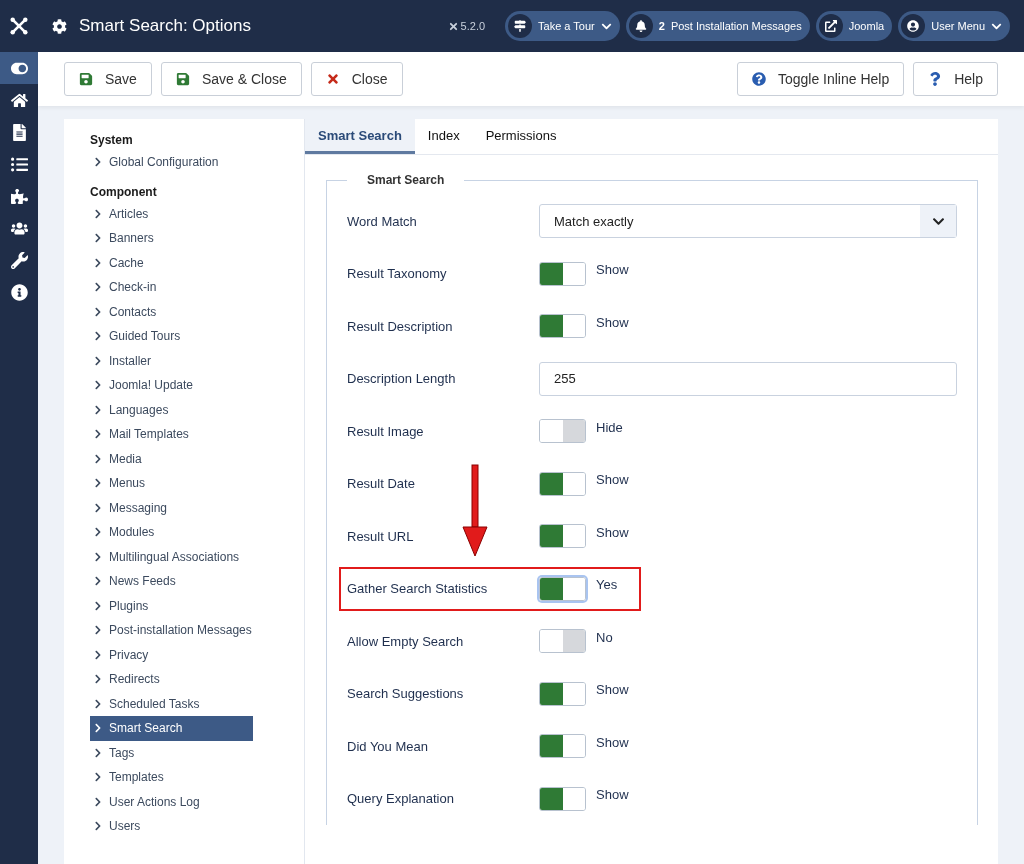 The image size is (1024, 864). What do you see at coordinates (401, 799) in the screenshot?
I see `field-label: Query Explanation` at bounding box center [401, 799].